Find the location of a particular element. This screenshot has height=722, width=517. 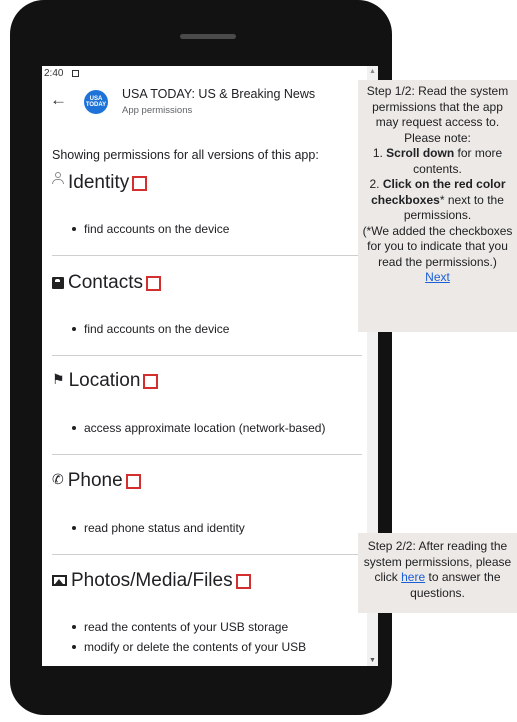

instruction-text: * next to the is located at coordinates (471, 199).